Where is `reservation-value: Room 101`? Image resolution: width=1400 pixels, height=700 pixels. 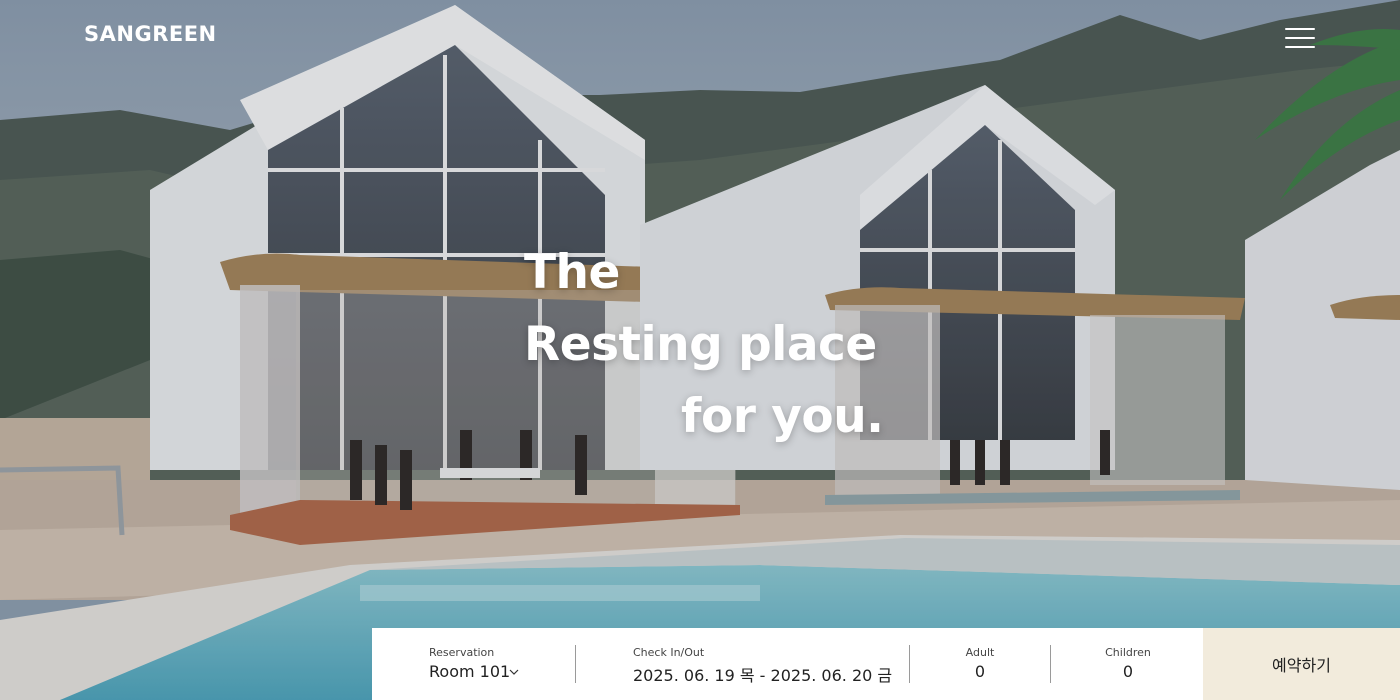
reservation-value: Room 101 is located at coordinates (469, 671).